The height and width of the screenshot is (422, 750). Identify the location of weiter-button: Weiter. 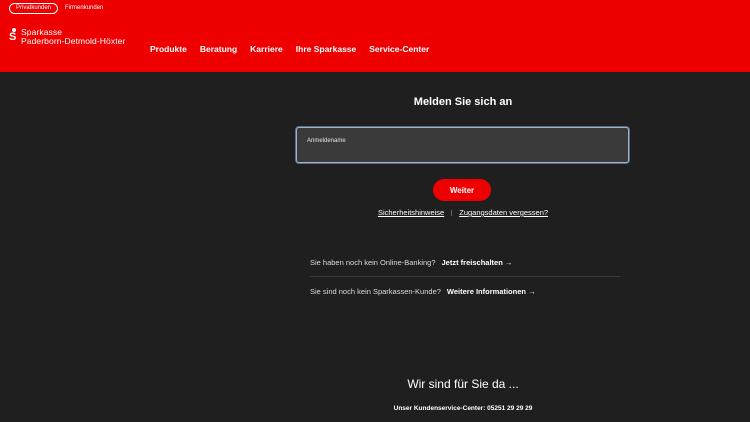
(462, 190).